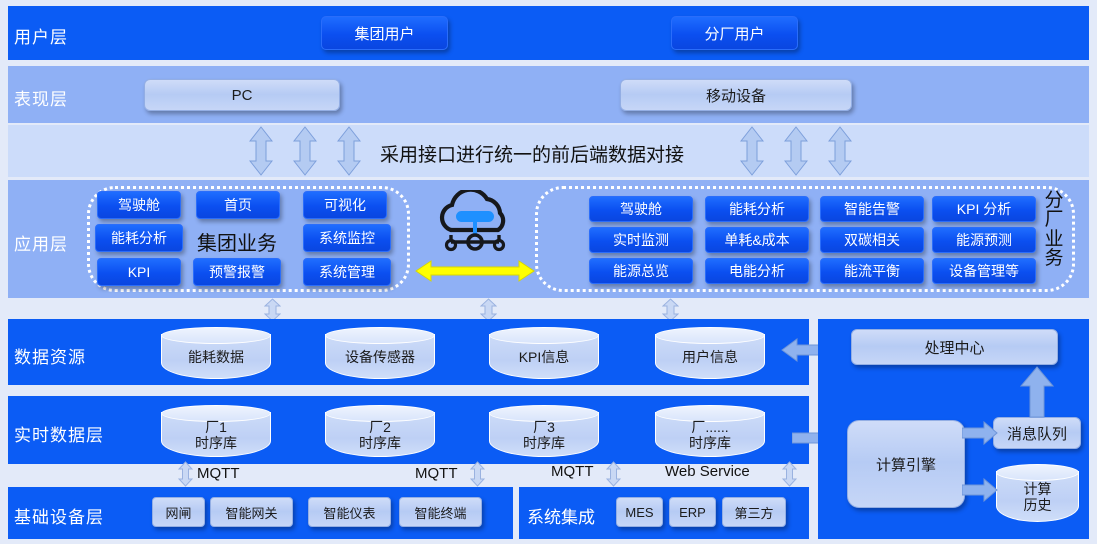 This screenshot has width=1097, height=544. What do you see at coordinates (707, 471) in the screenshot?
I see `protocol-label-4: Web Service` at bounding box center [707, 471].